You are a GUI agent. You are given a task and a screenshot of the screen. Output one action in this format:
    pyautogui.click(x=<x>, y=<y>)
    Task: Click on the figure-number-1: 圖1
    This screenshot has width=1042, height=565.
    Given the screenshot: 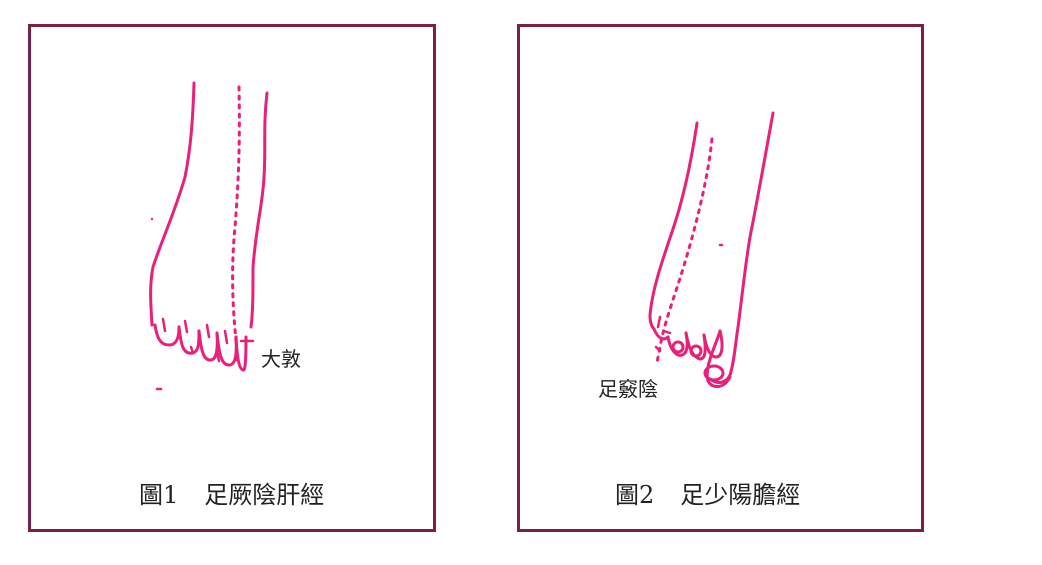 What is the action you would take?
    pyautogui.click(x=159, y=495)
    